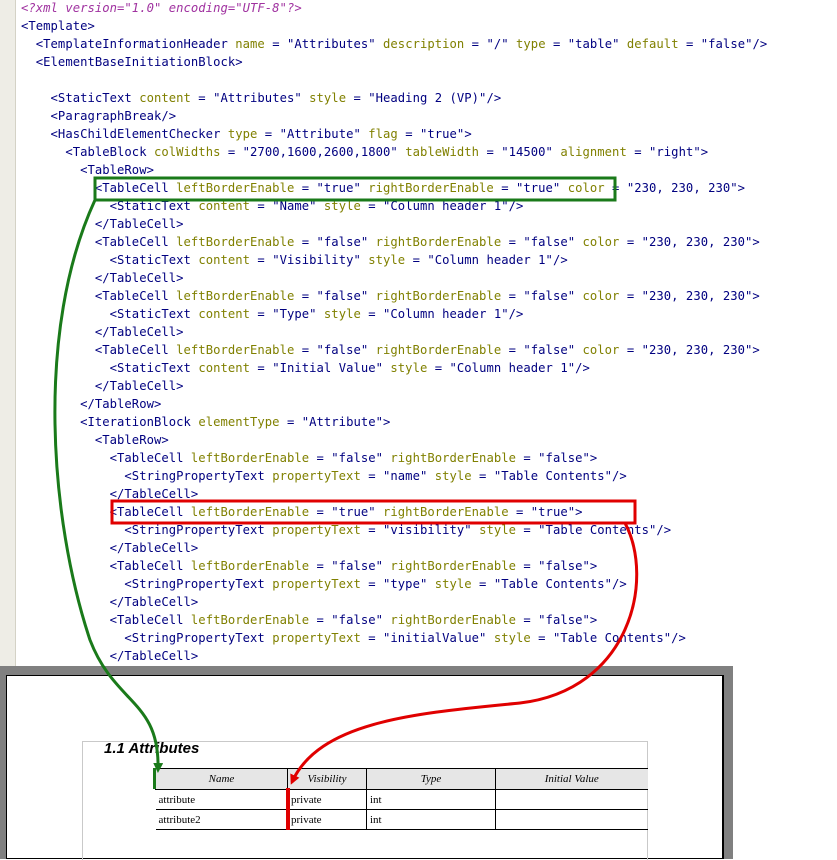 The width and height of the screenshot is (837, 860). Describe the element at coordinates (294, 314) in the screenshot. I see `code-token: "Type"` at that location.